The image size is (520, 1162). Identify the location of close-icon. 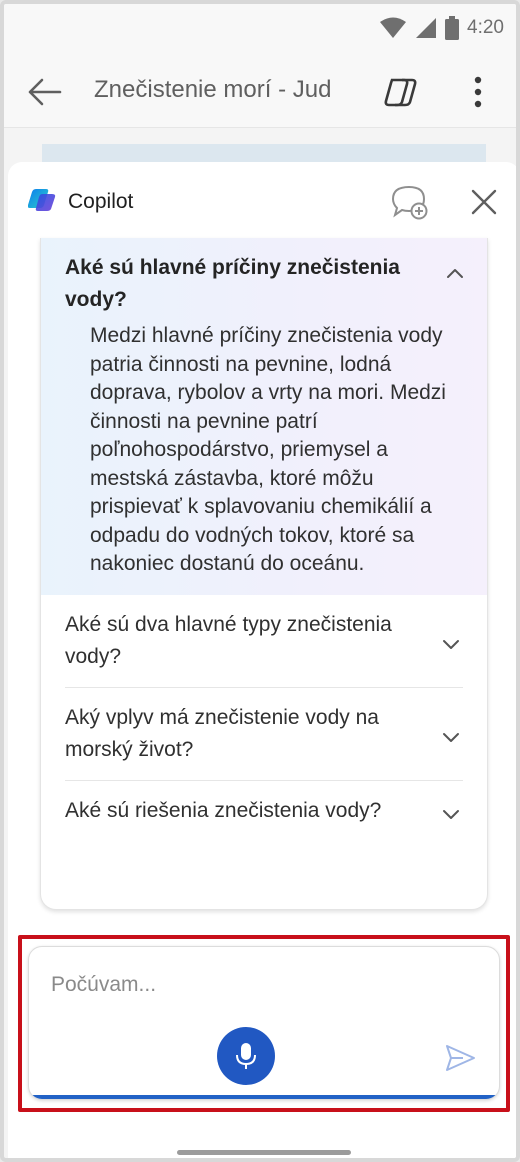
(484, 202).